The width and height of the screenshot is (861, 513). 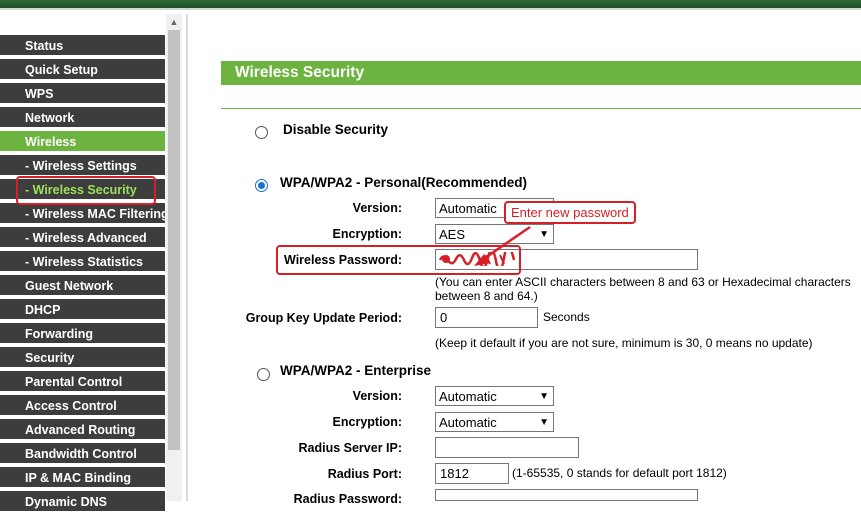 I want to click on enterprise-version-select: Automatic ▼, so click(x=494, y=396).